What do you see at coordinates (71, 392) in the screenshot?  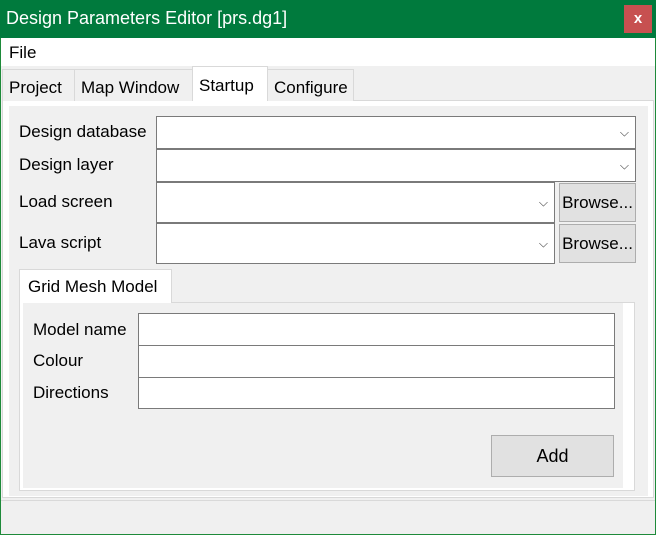 I see `directions-label: Directions` at bounding box center [71, 392].